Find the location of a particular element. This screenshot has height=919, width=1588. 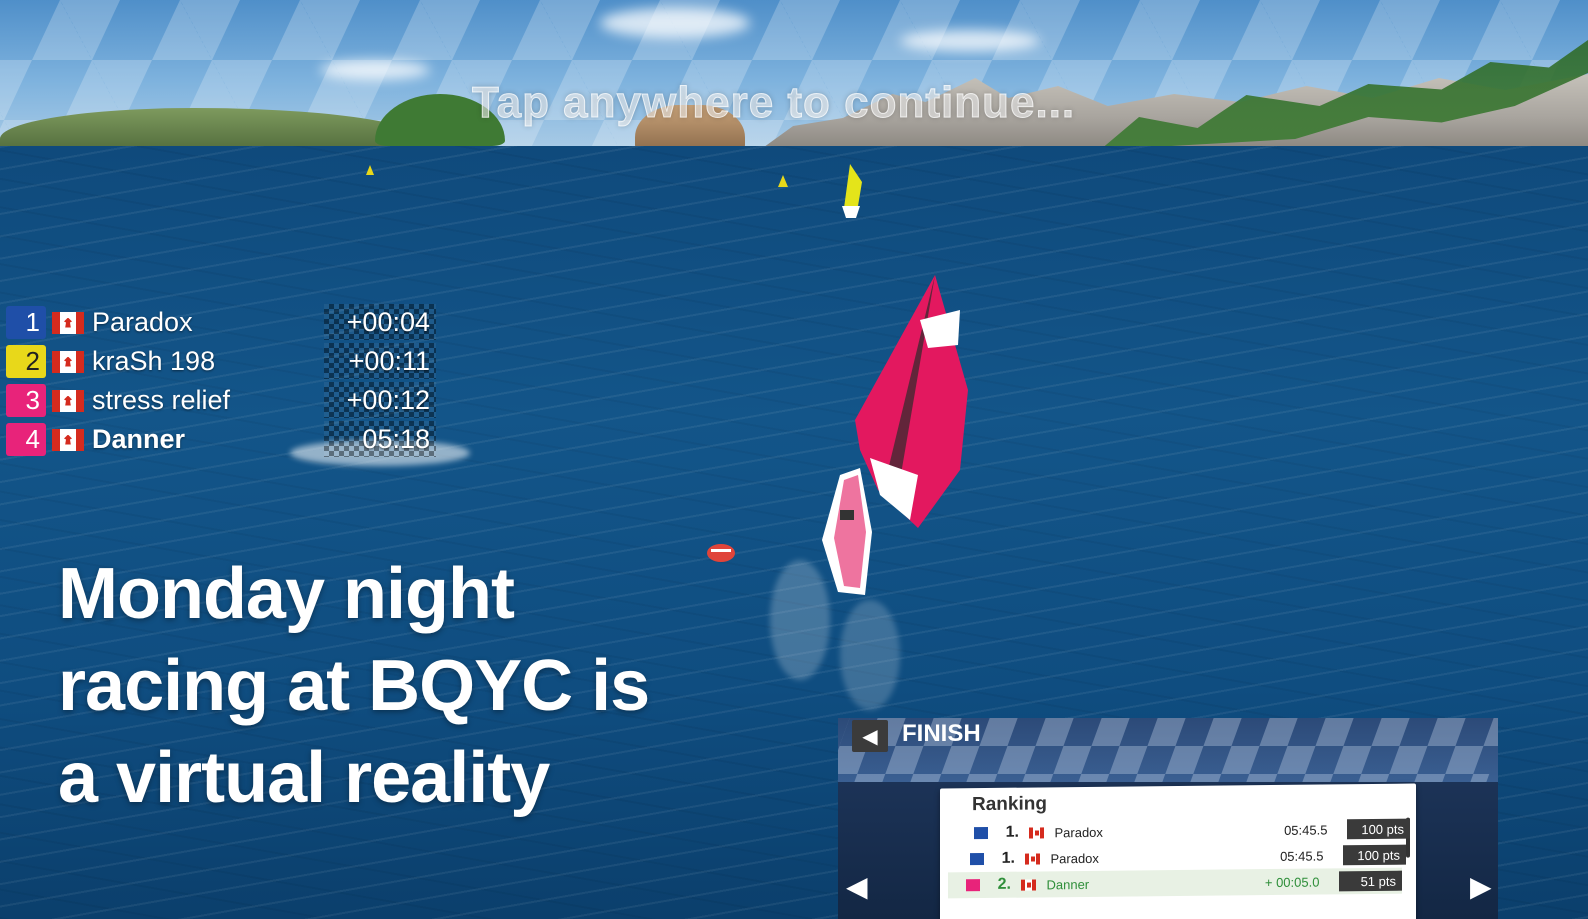

headline-line: a virtual reality is located at coordinates (304, 778).